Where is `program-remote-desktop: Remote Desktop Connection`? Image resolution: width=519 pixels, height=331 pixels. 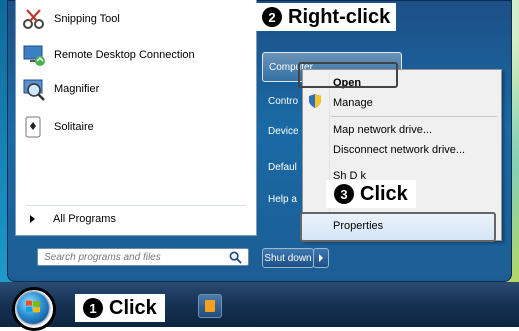 program-remote-desktop: Remote Desktop Connection is located at coordinates (136, 55).